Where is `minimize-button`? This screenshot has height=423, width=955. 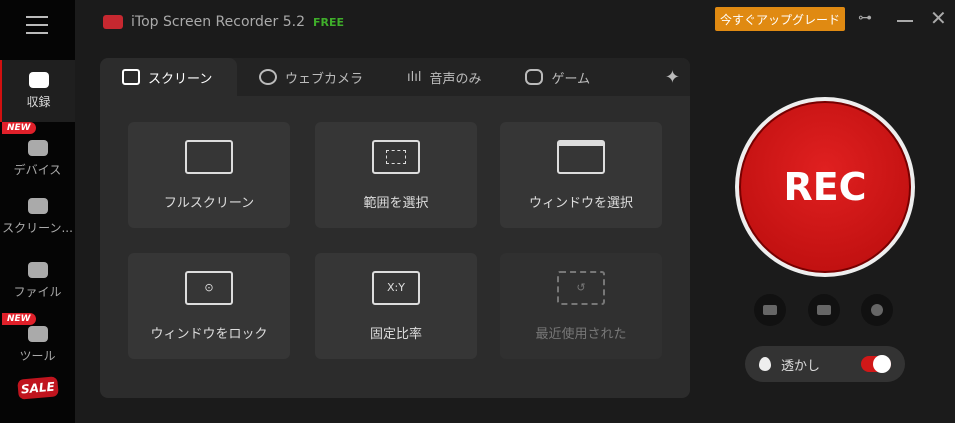 minimize-button is located at coordinates (905, 21).